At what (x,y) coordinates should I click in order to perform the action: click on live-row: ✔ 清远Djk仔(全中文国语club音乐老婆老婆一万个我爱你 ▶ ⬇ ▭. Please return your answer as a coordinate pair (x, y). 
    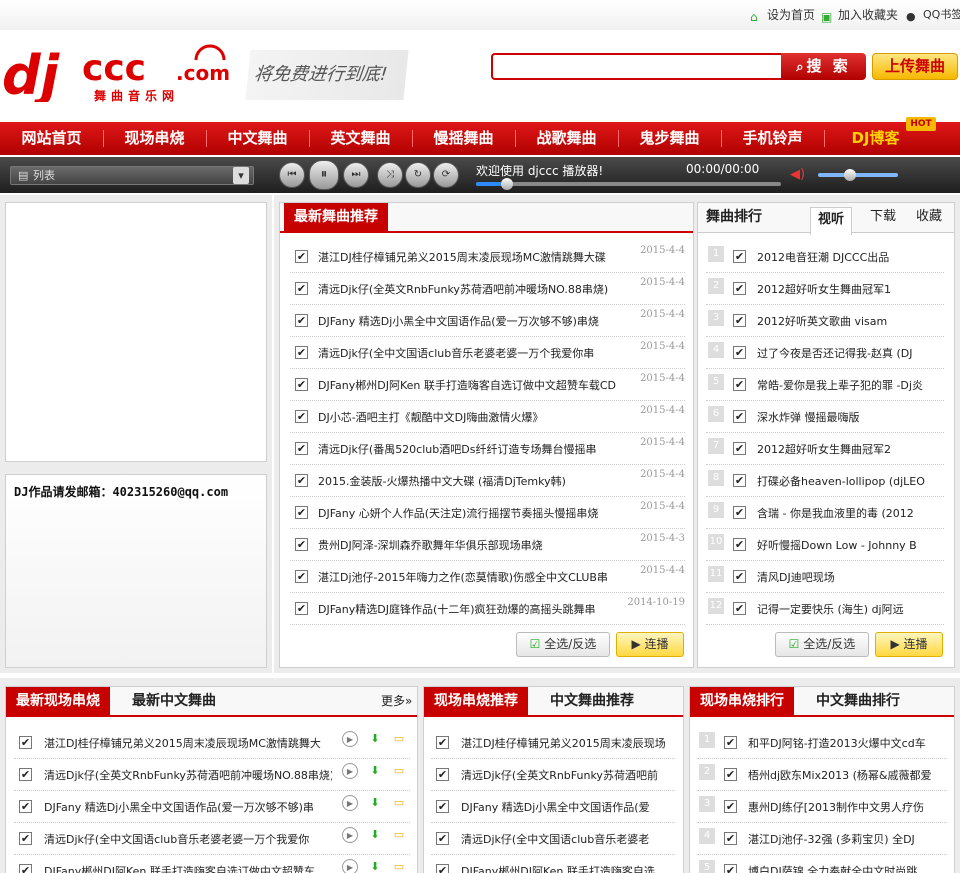
    Looking at the image, I should click on (212, 839).